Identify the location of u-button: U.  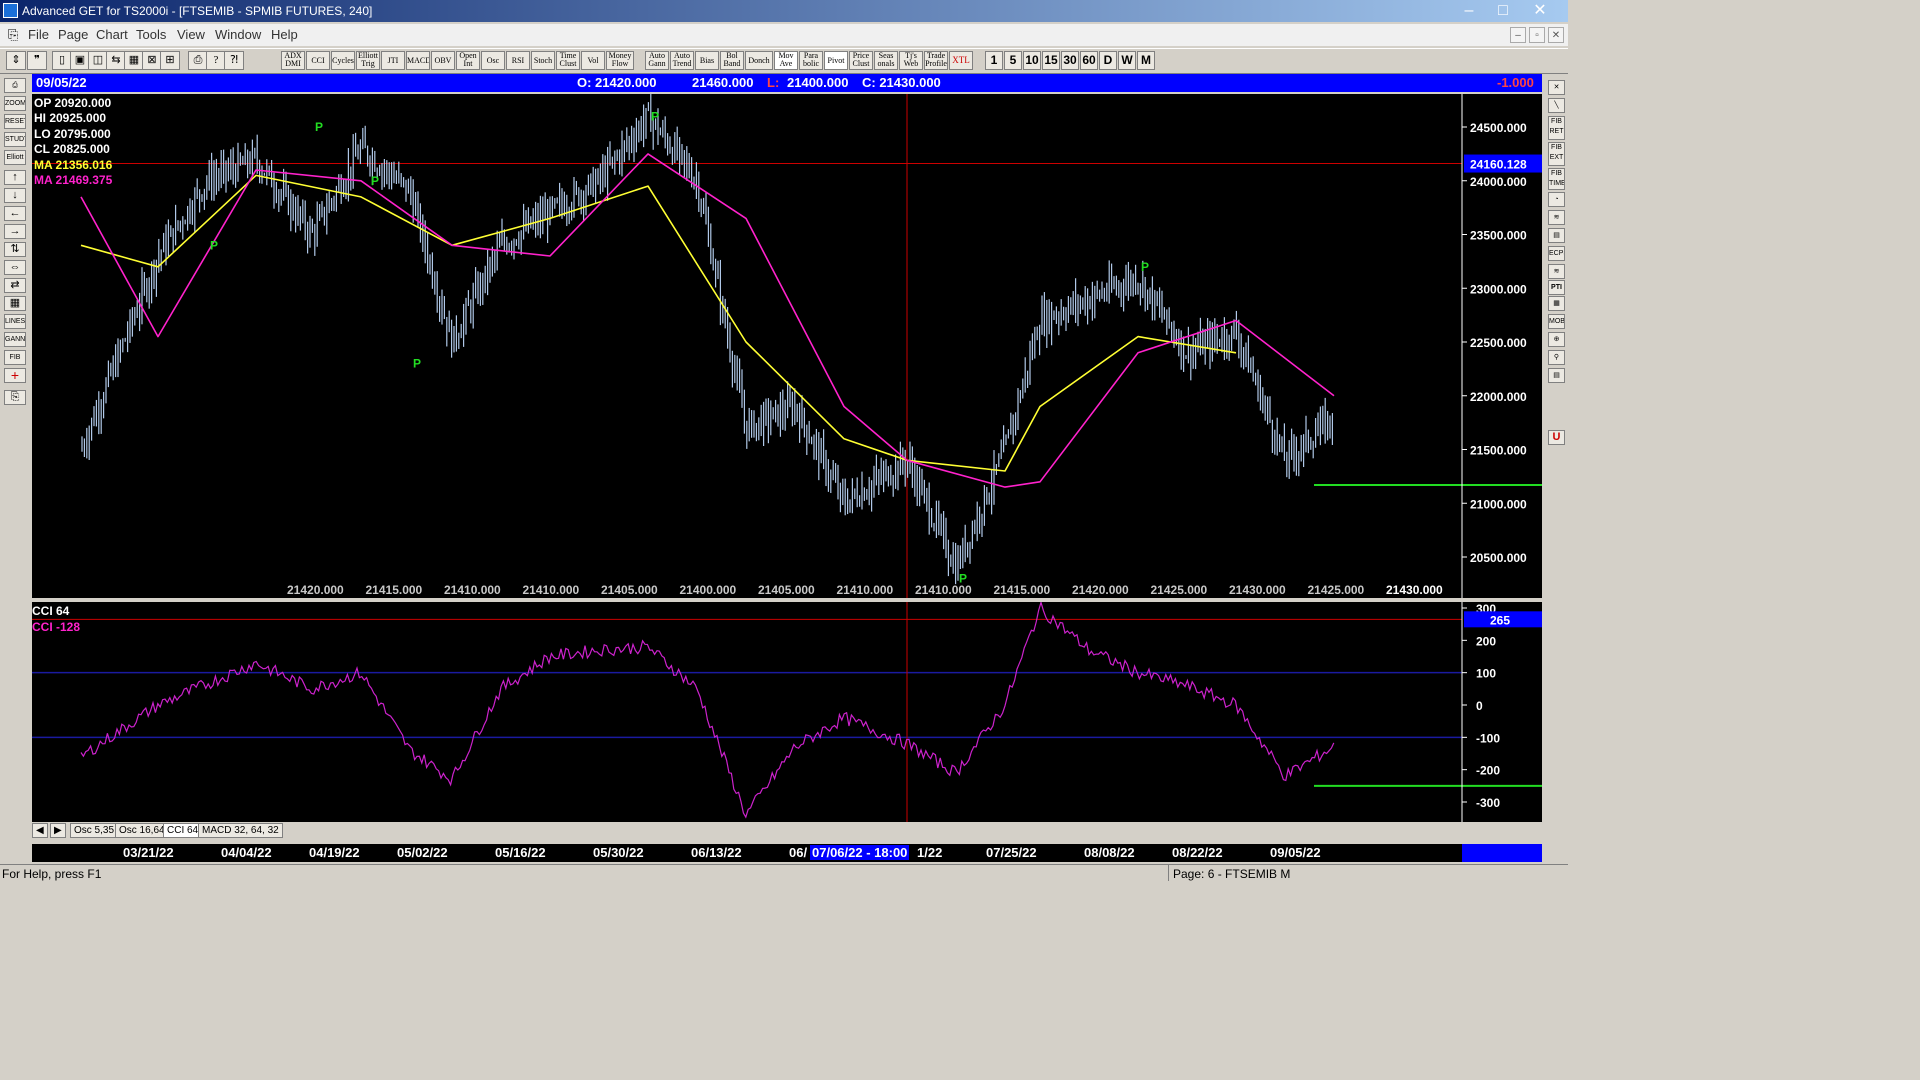
(1556, 437).